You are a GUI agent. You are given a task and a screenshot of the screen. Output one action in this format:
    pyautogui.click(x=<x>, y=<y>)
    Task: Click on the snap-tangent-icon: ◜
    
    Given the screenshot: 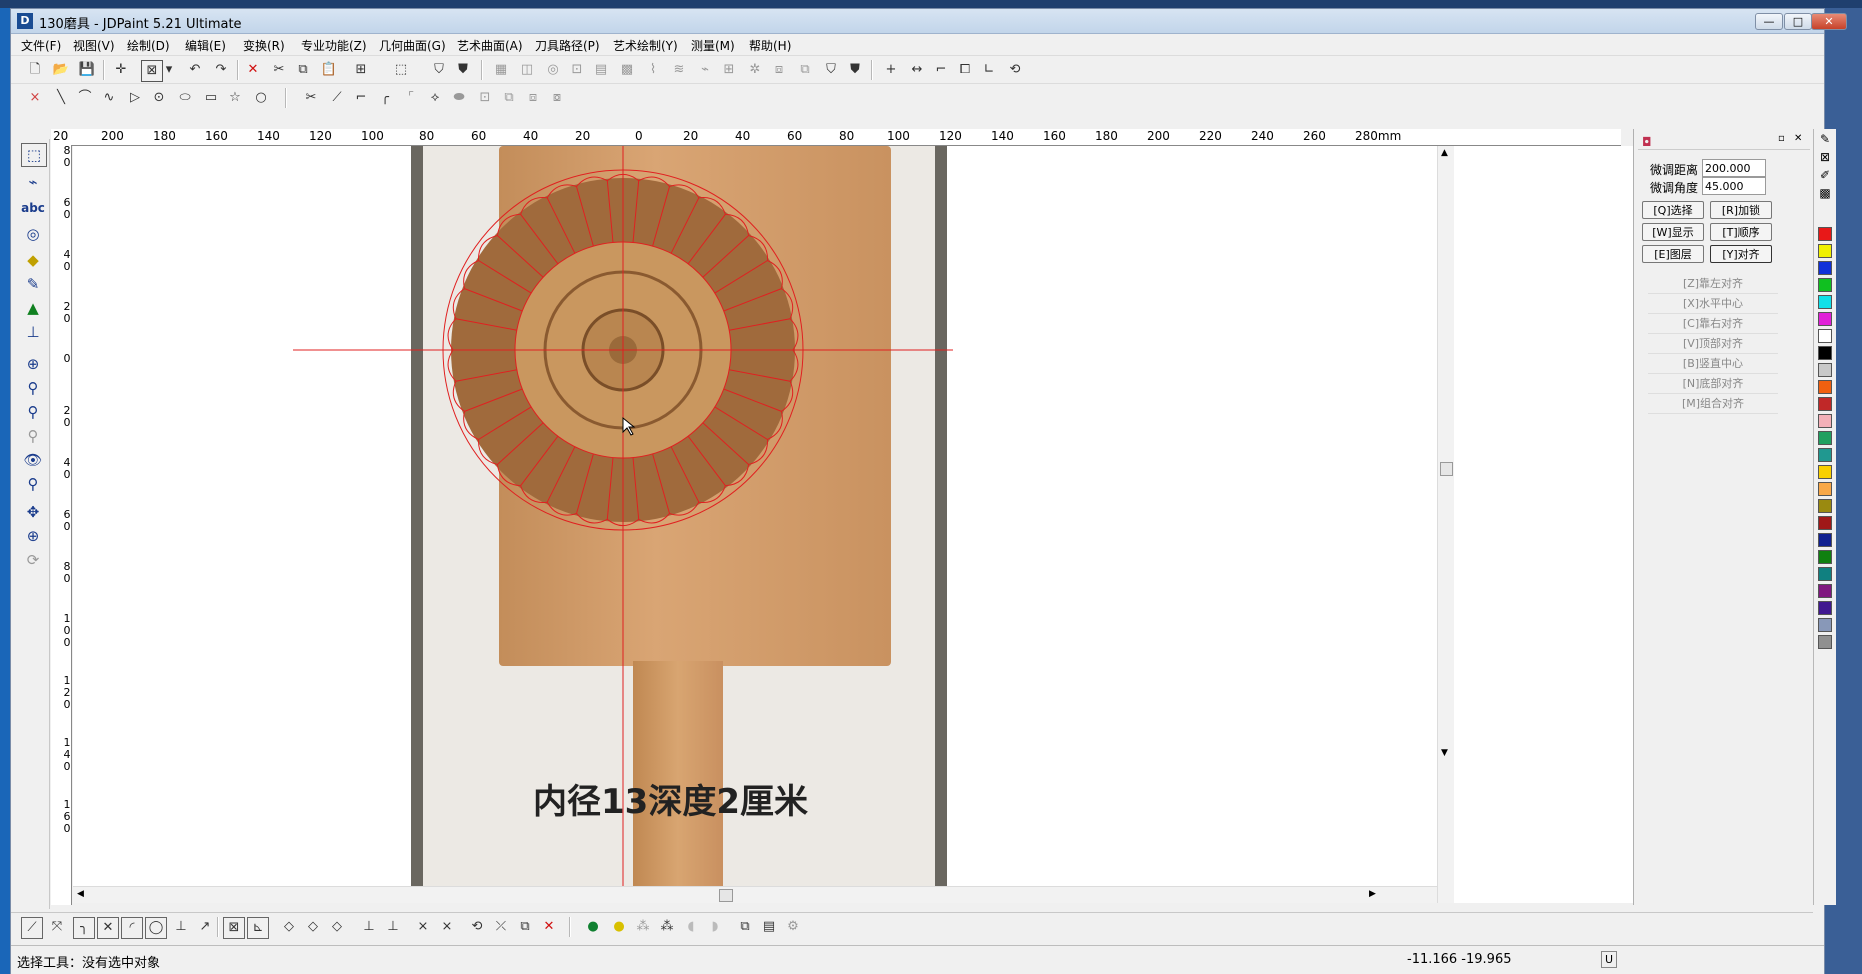 What is the action you would take?
    pyautogui.click(x=132, y=928)
    